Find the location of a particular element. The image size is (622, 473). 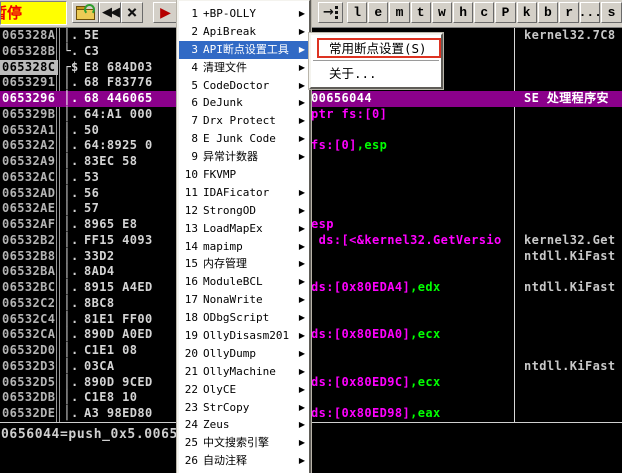

window-button-l: l is located at coordinates (357, 12).